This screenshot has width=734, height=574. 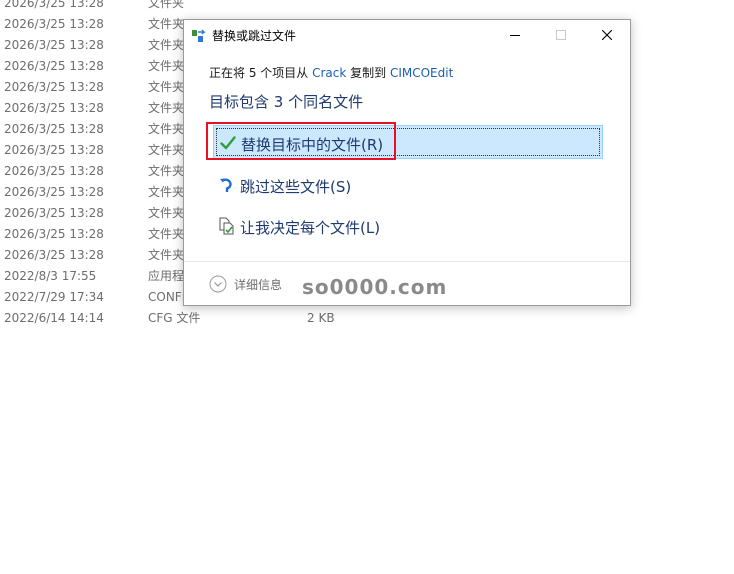 I want to click on maximize-icon, so click(x=561, y=35).